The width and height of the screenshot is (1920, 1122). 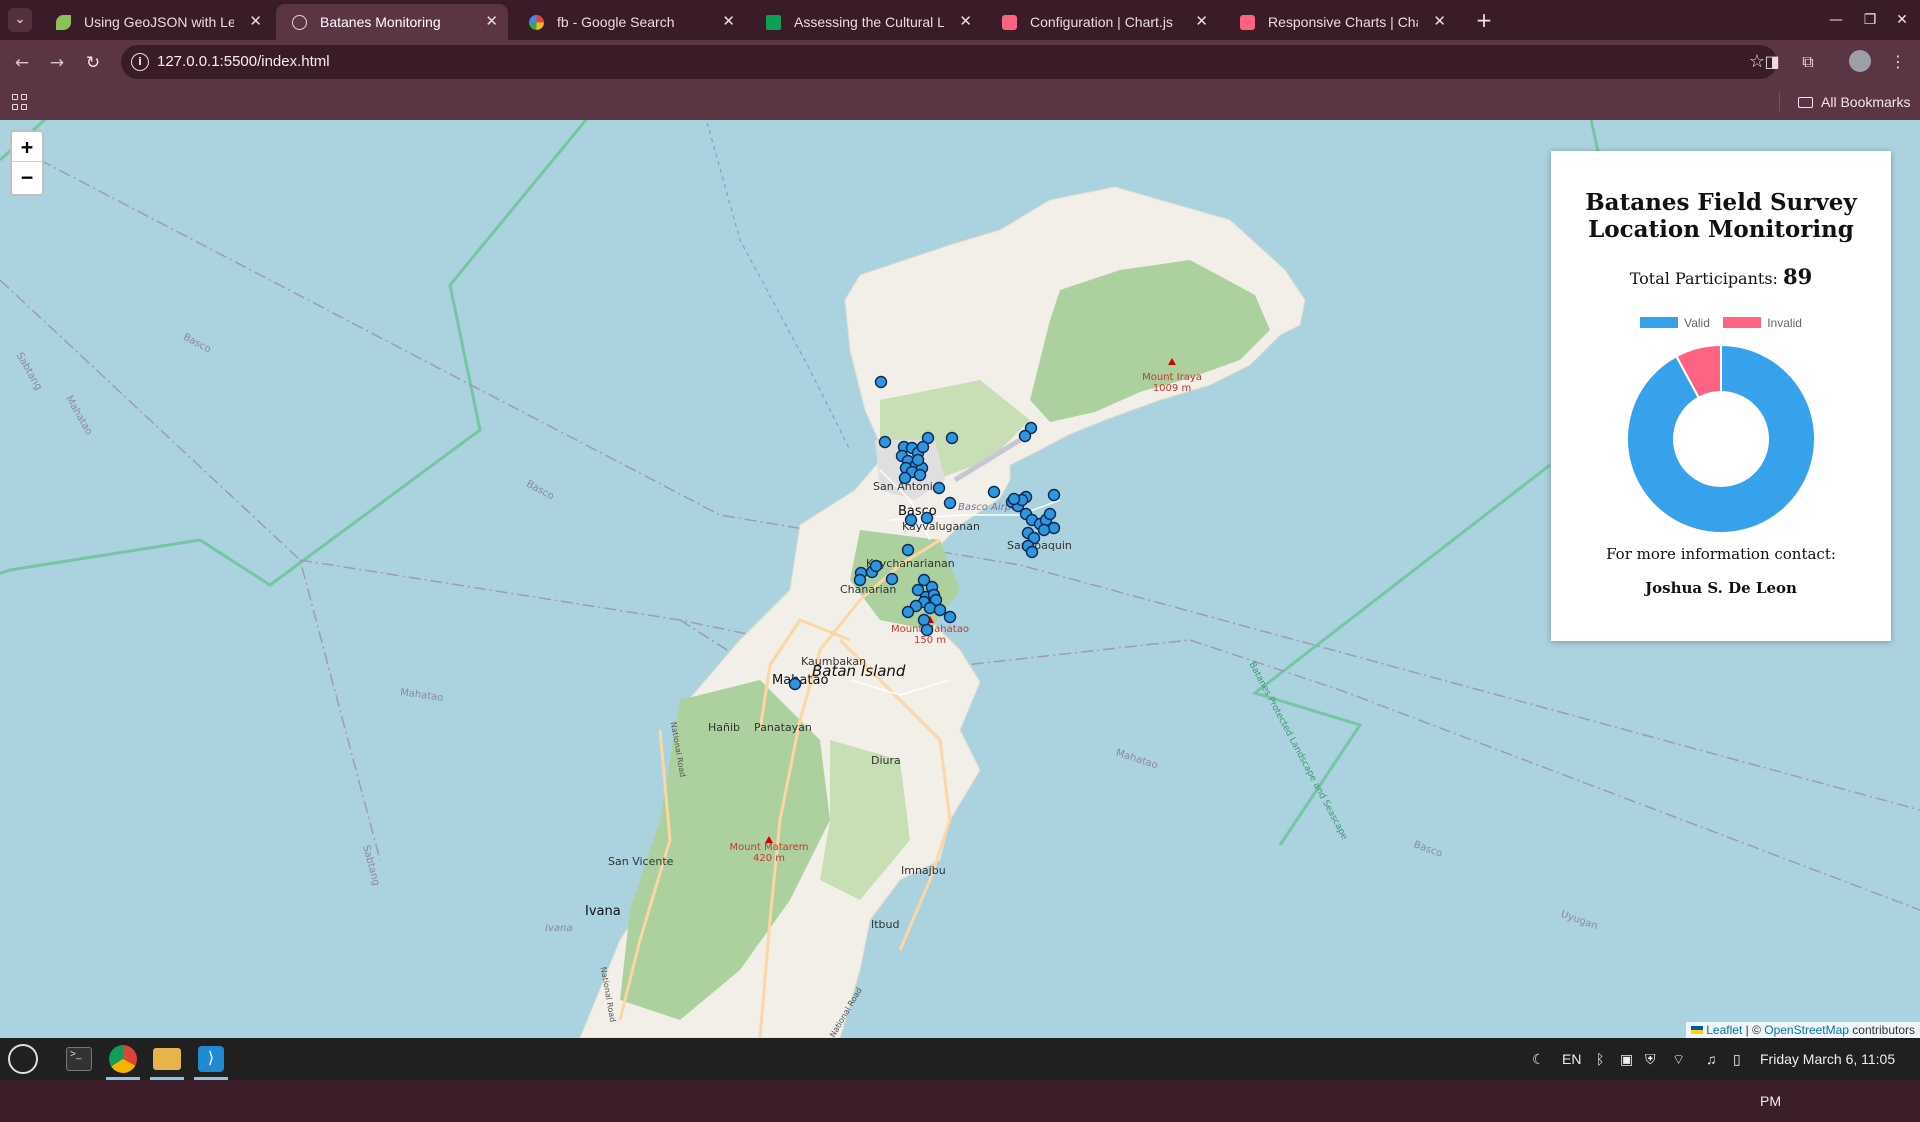 What do you see at coordinates (22, 63) in the screenshot?
I see `back-icon: ←` at bounding box center [22, 63].